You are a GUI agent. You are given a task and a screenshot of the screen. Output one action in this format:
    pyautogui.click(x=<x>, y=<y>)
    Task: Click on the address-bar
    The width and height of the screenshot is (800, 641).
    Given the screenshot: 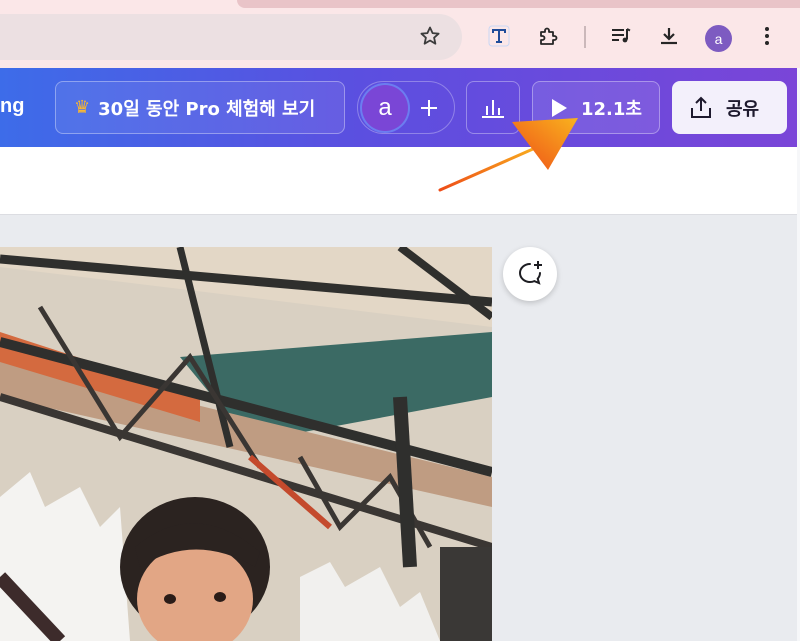 What is the action you would take?
    pyautogui.click(x=231, y=37)
    